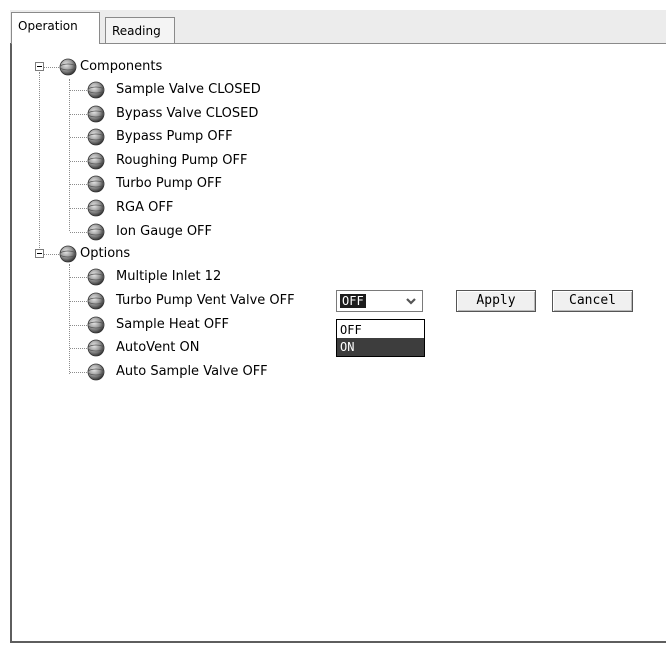 This screenshot has height=646, width=666. Describe the element at coordinates (164, 231) in the screenshot. I see `tree-node-label: Ion Gauge OFF` at that location.